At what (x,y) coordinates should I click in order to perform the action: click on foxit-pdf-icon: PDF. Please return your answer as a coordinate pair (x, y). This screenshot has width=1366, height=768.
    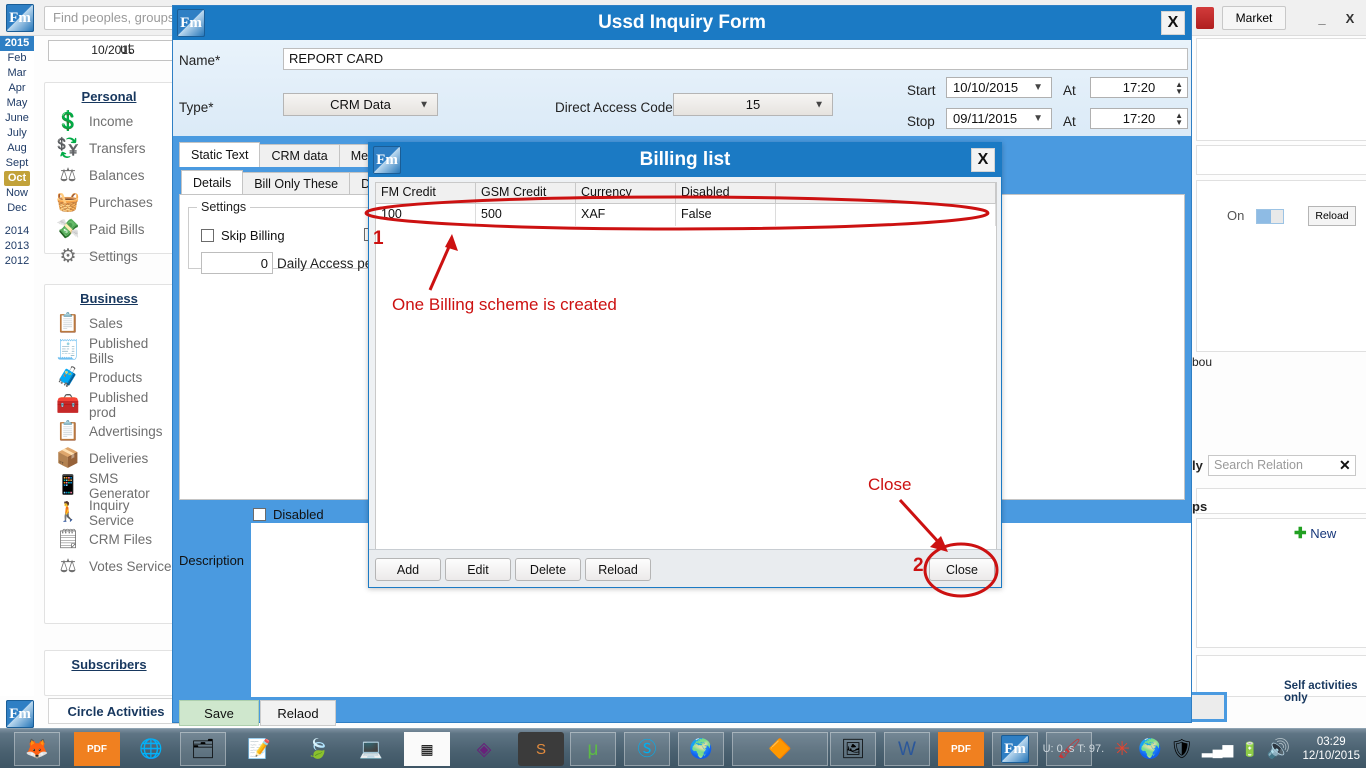
    Looking at the image, I should click on (97, 749).